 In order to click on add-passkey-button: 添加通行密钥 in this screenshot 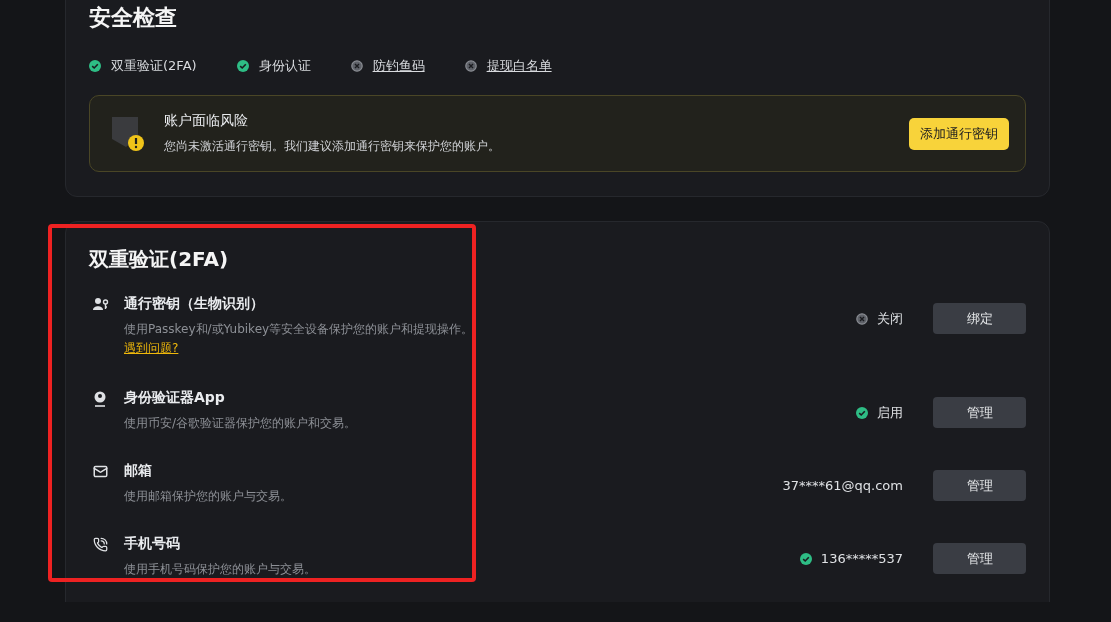, I will do `click(959, 133)`.